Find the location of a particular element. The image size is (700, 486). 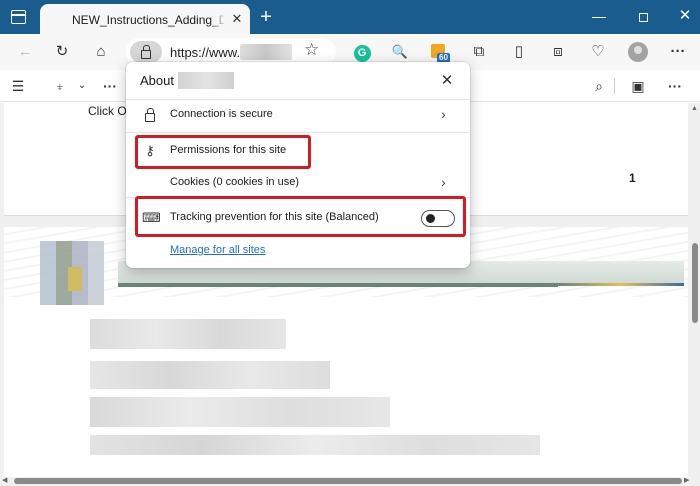

new-tab-button: + is located at coordinates (266, 17).